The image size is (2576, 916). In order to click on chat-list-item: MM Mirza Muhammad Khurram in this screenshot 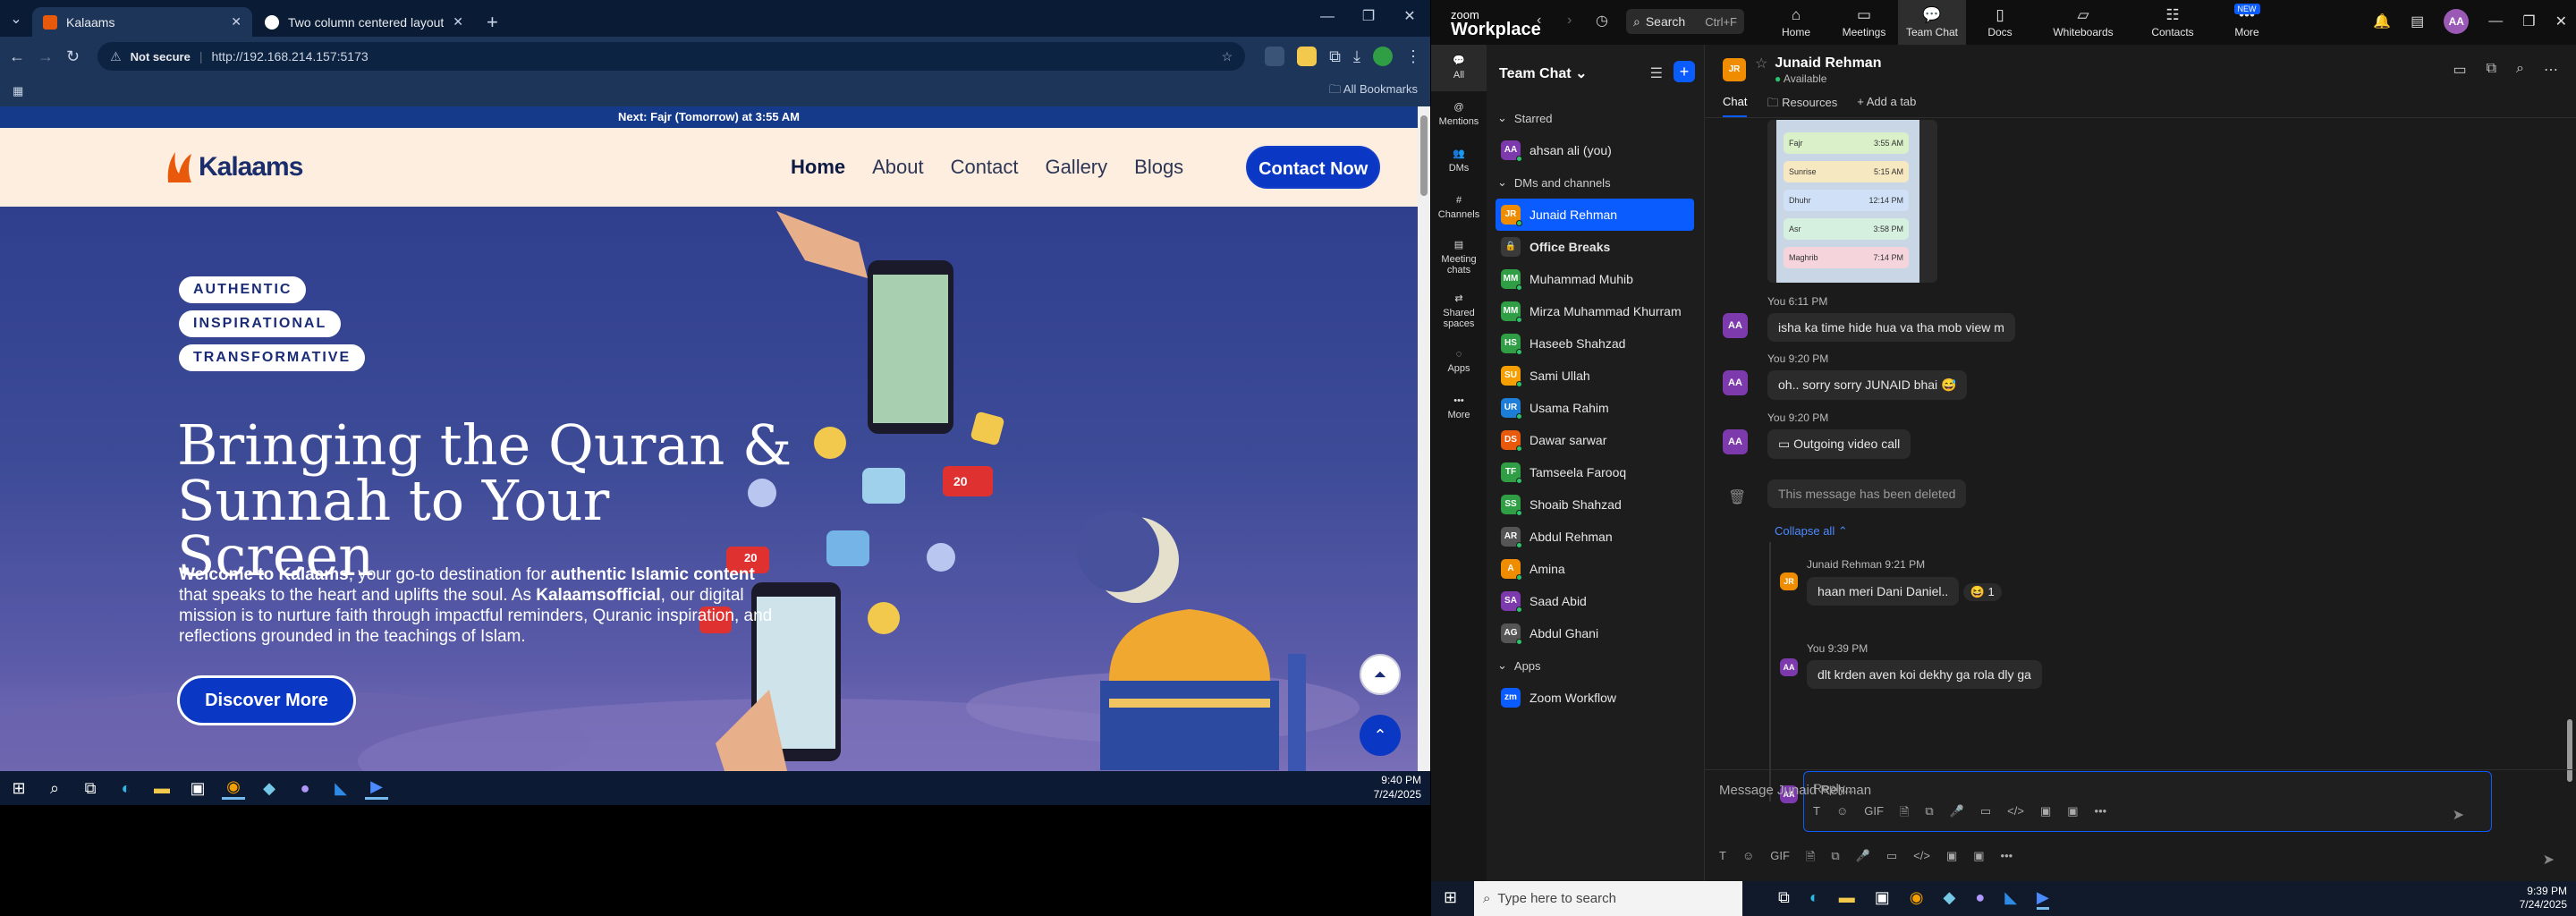, I will do `click(1595, 311)`.